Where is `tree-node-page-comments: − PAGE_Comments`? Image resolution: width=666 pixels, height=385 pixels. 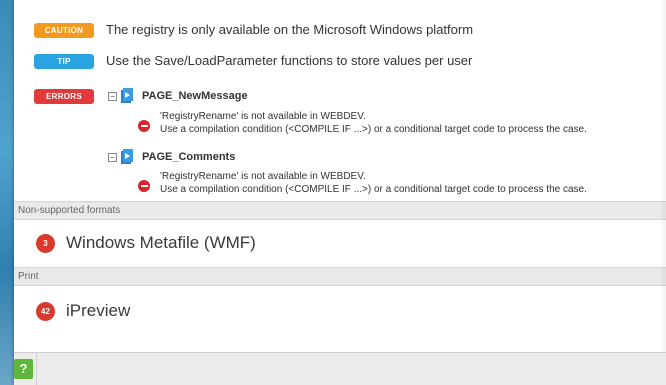
tree-node-page-comments: − PAGE_Comments is located at coordinates (171, 157).